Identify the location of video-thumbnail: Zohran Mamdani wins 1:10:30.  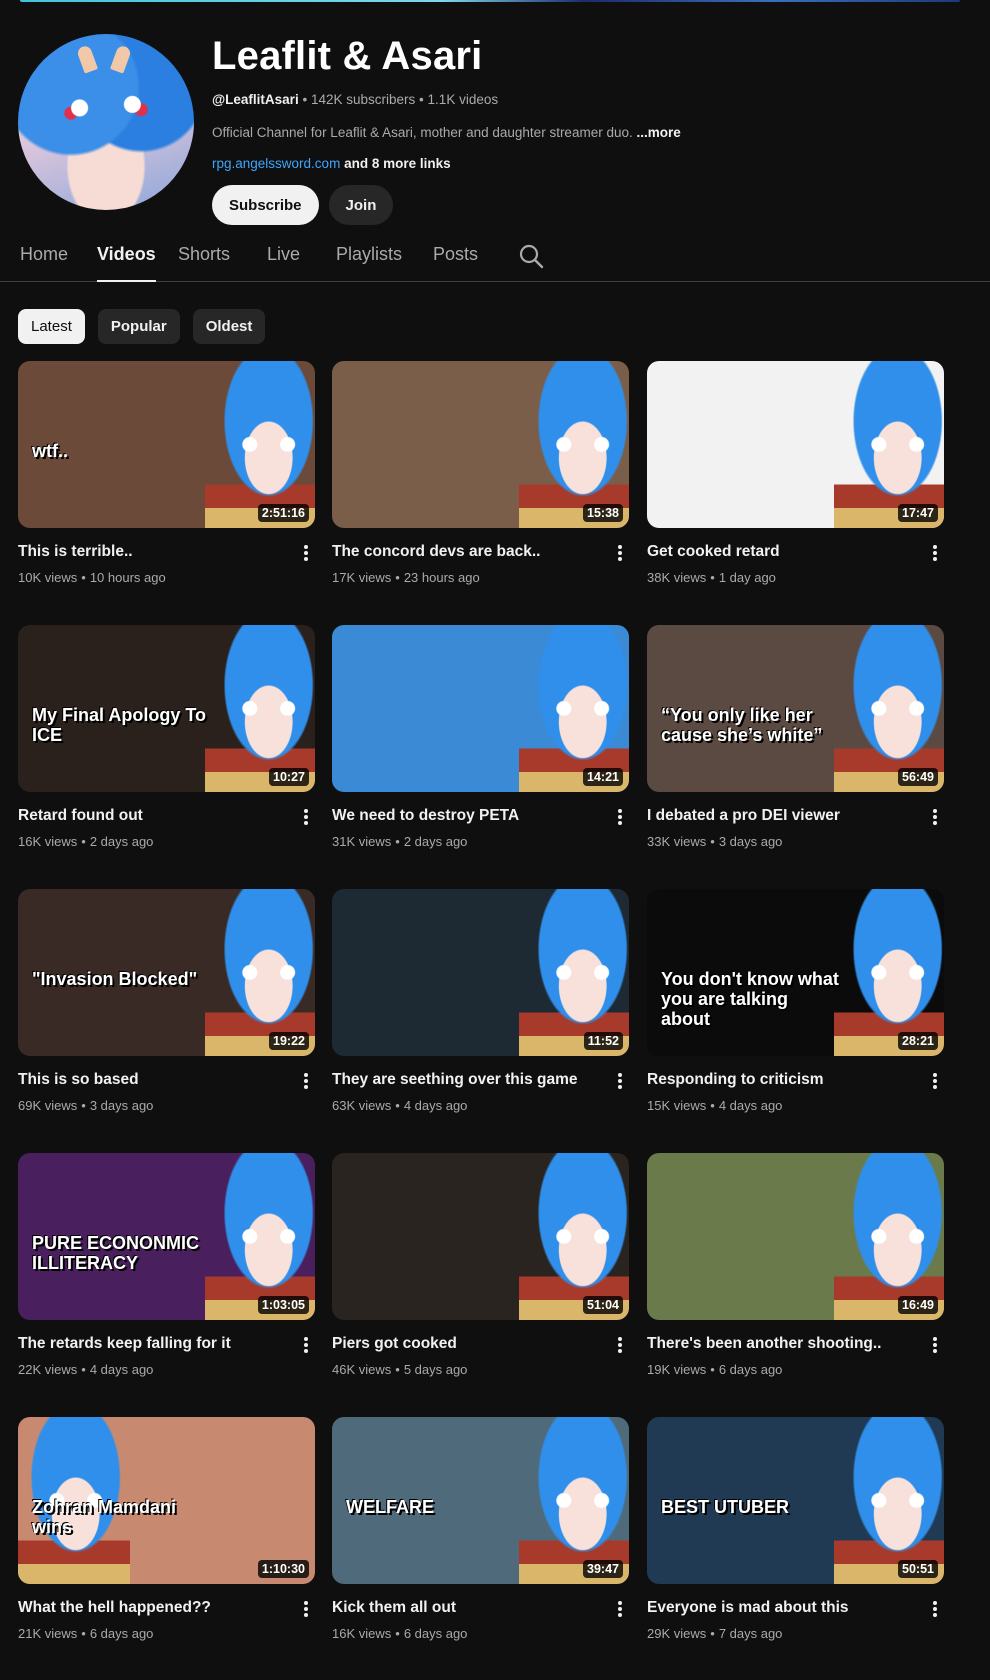
(166, 1500).